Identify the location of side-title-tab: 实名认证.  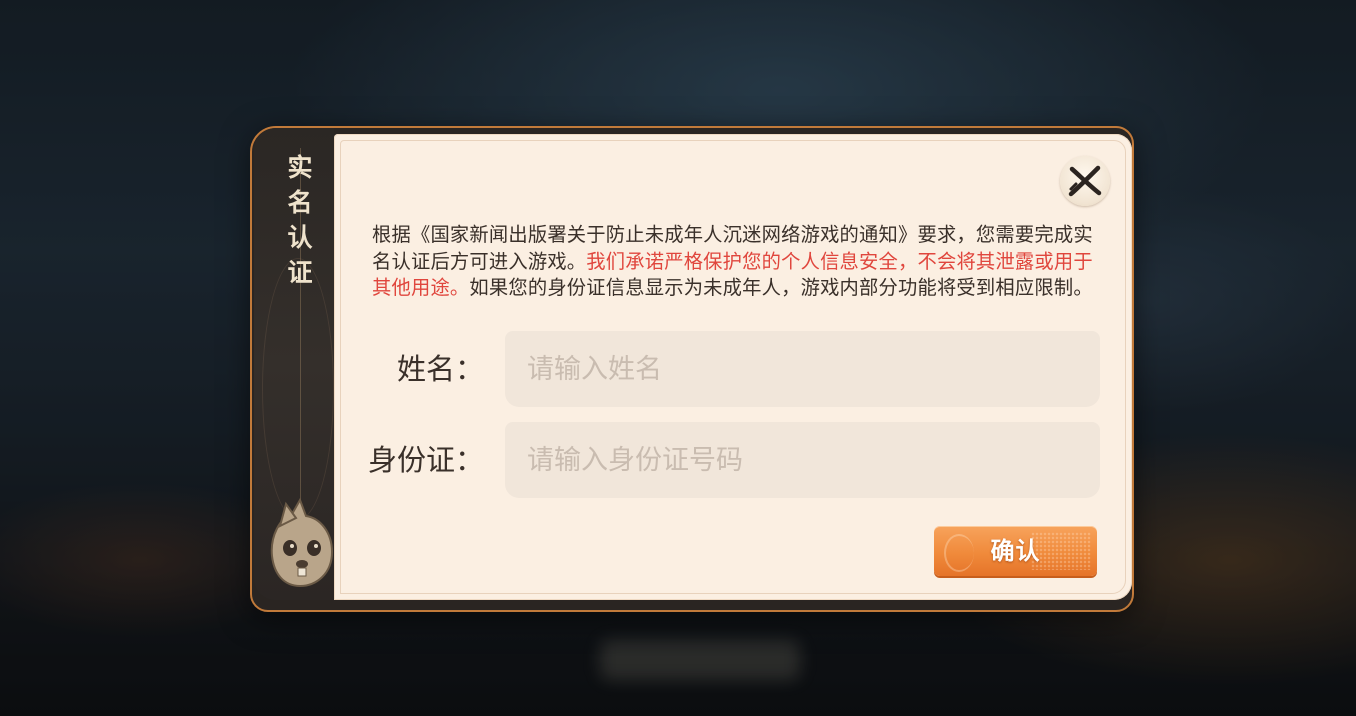
(294, 364).